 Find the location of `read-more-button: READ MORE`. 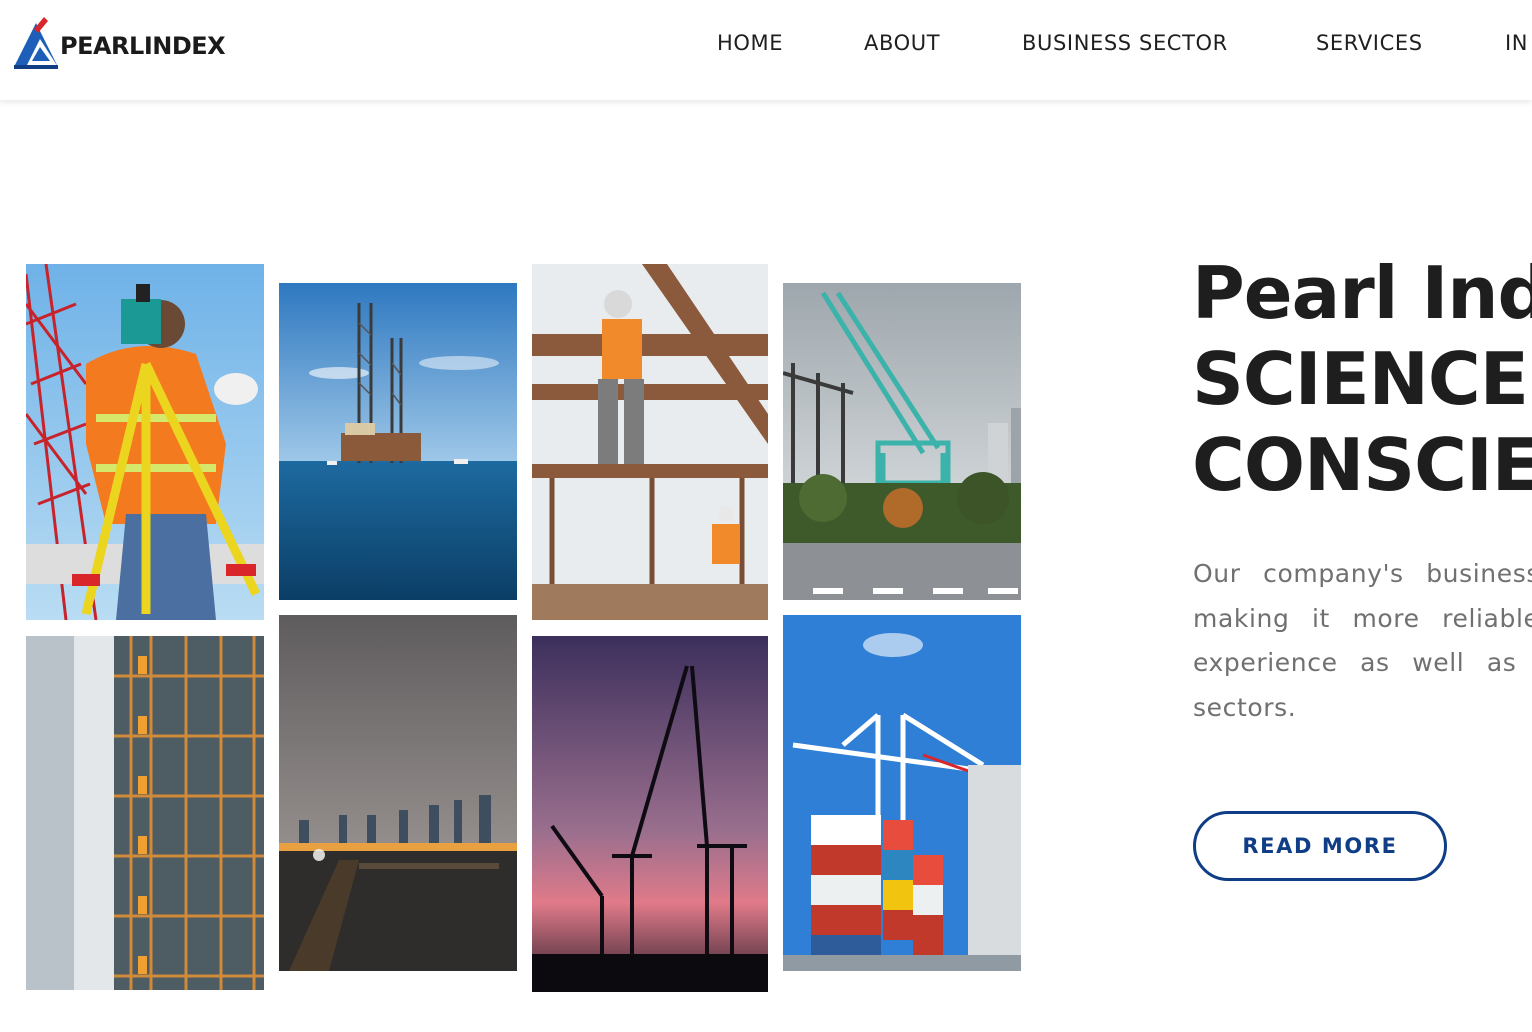

read-more-button: READ MORE is located at coordinates (1320, 846).